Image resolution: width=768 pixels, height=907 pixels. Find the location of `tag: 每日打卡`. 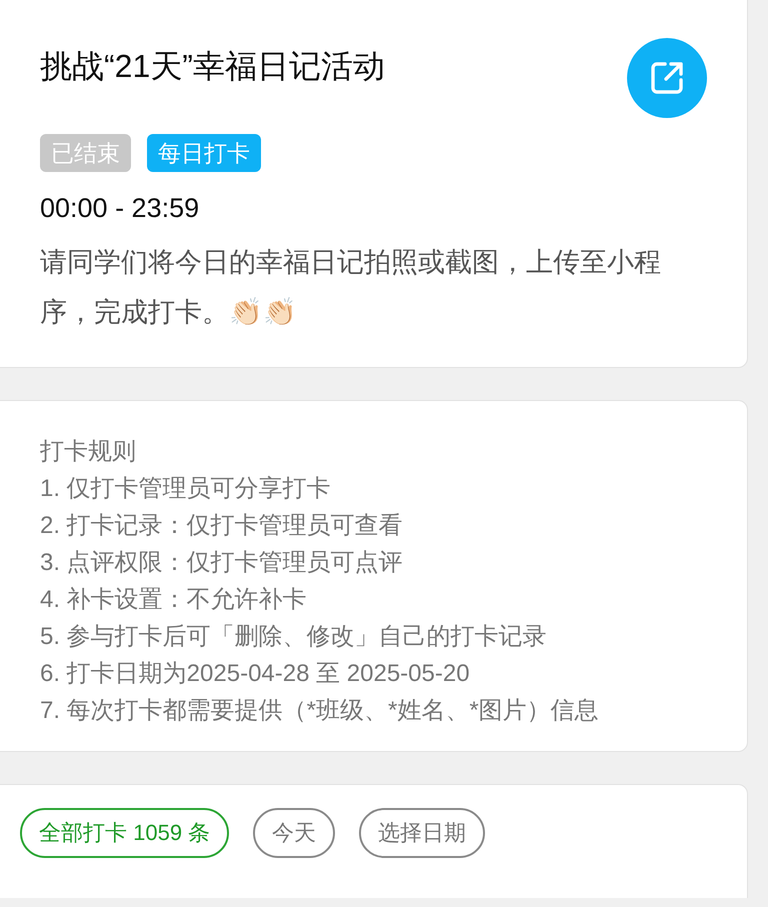

tag: 每日打卡 is located at coordinates (204, 153).